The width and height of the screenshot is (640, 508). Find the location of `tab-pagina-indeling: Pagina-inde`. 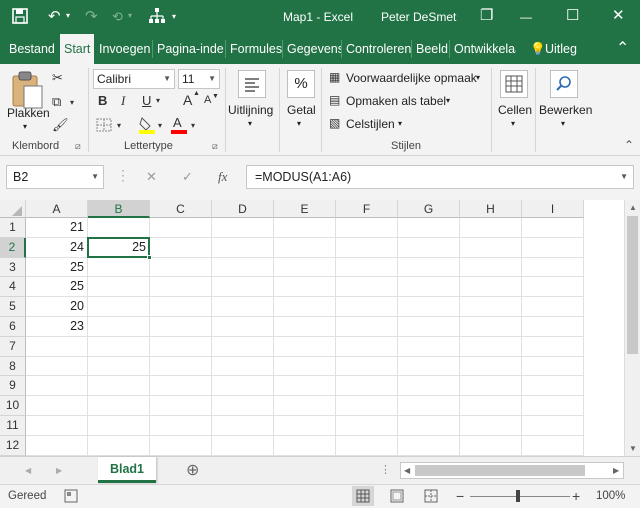

tab-pagina-indeling: Pagina-inde is located at coordinates (189, 49).